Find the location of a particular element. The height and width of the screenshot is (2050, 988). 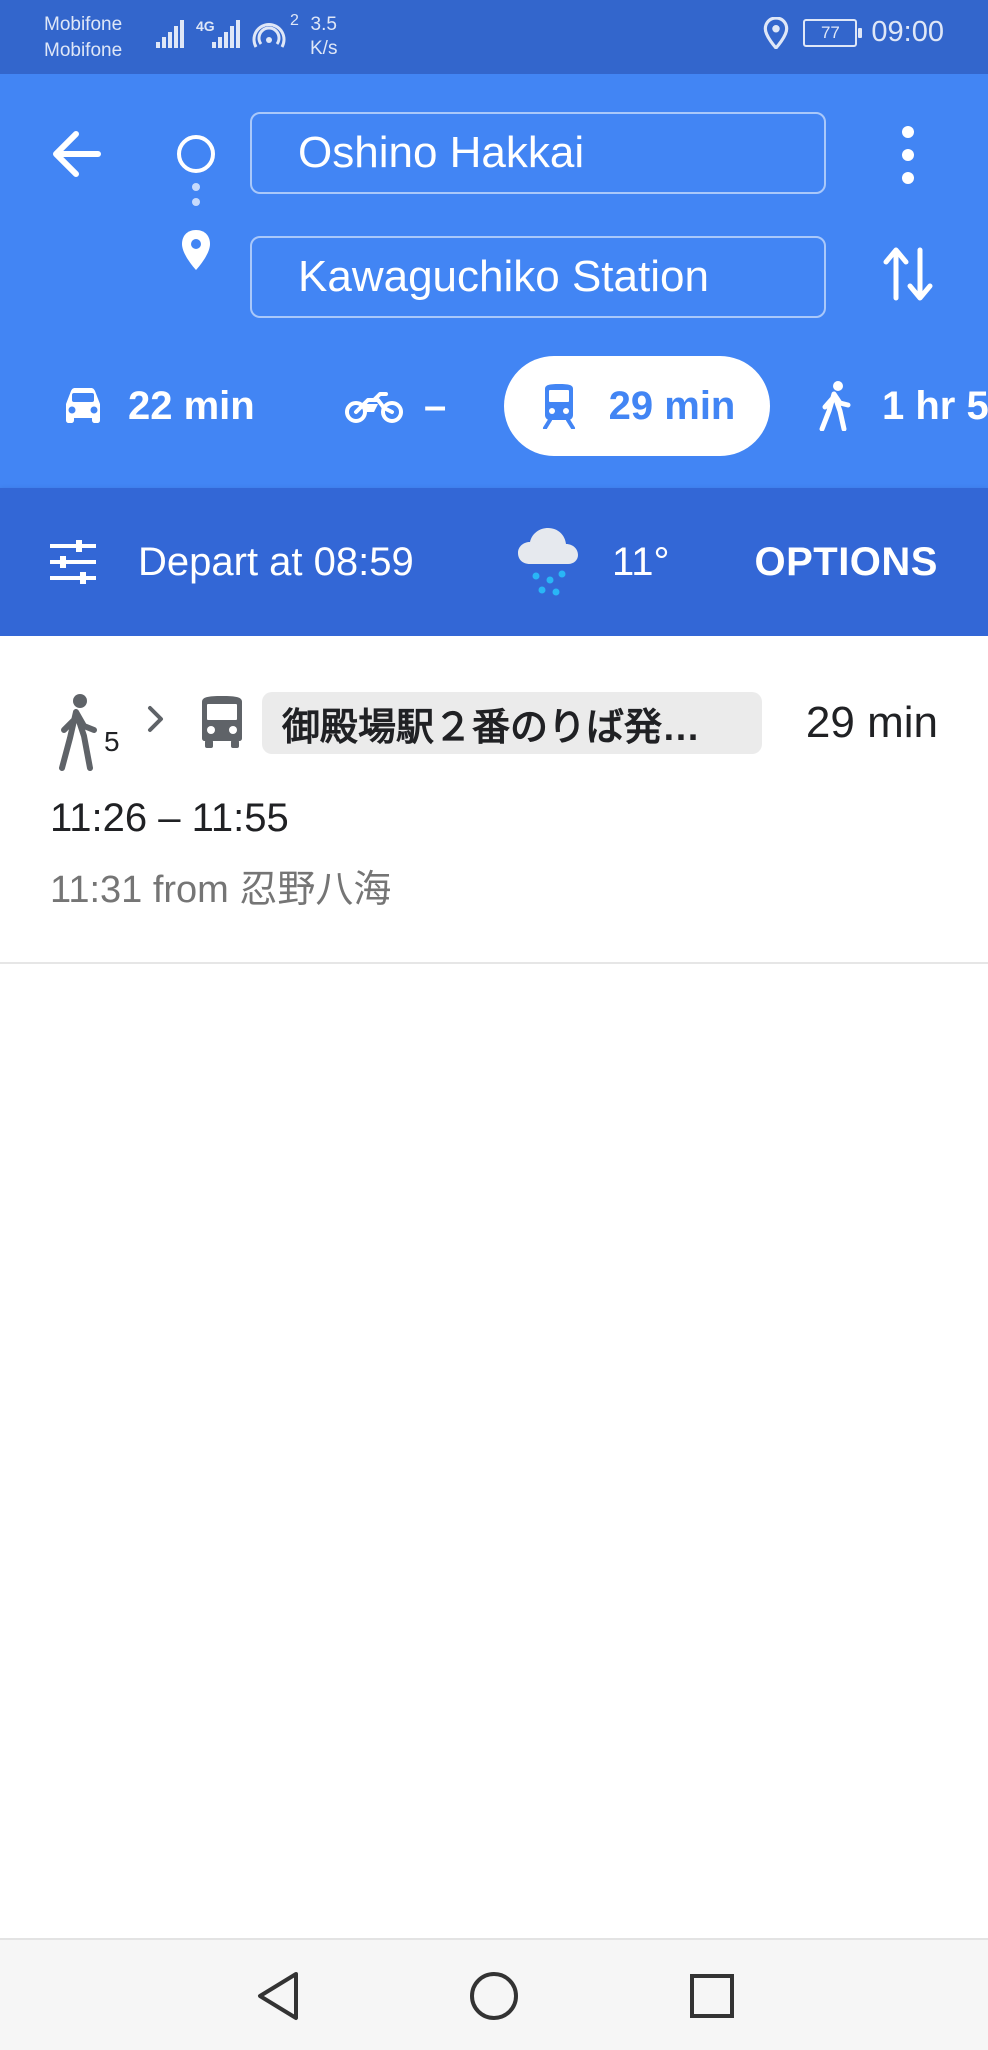

nav-recents-icon is located at coordinates (712, 1996).